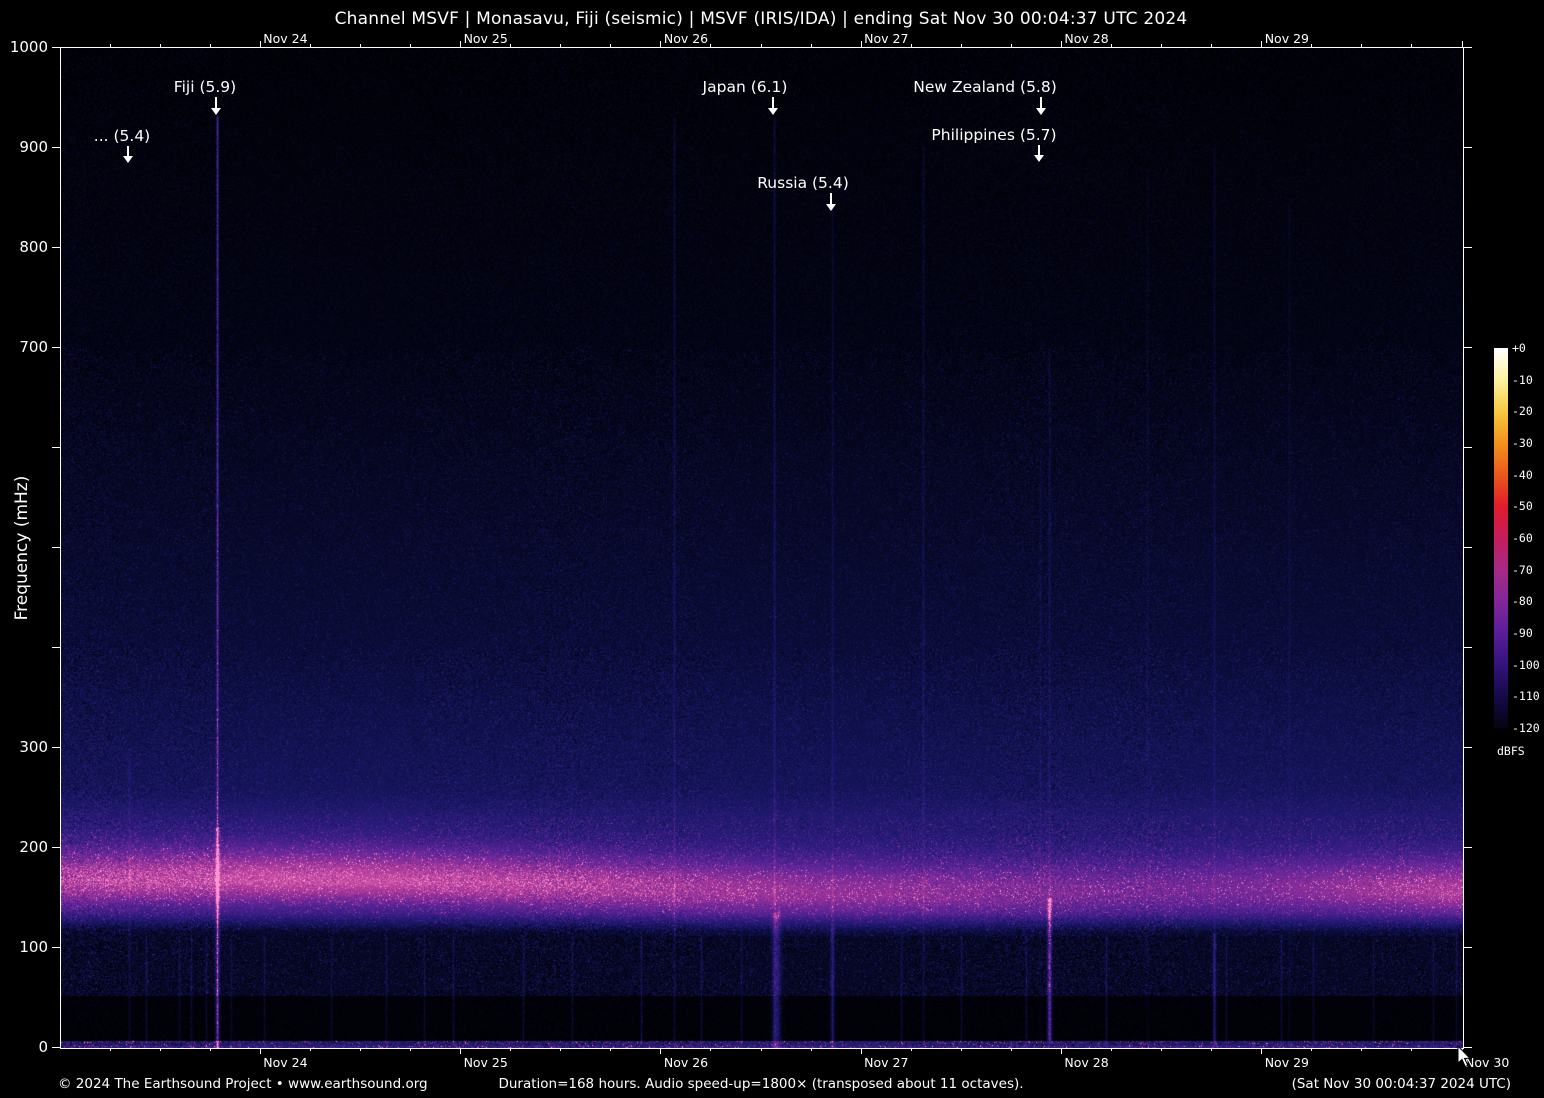 The height and width of the screenshot is (1098, 1544). What do you see at coordinates (285, 1062) in the screenshot?
I see `x-tick-label-bottom: Nov 24` at bounding box center [285, 1062].